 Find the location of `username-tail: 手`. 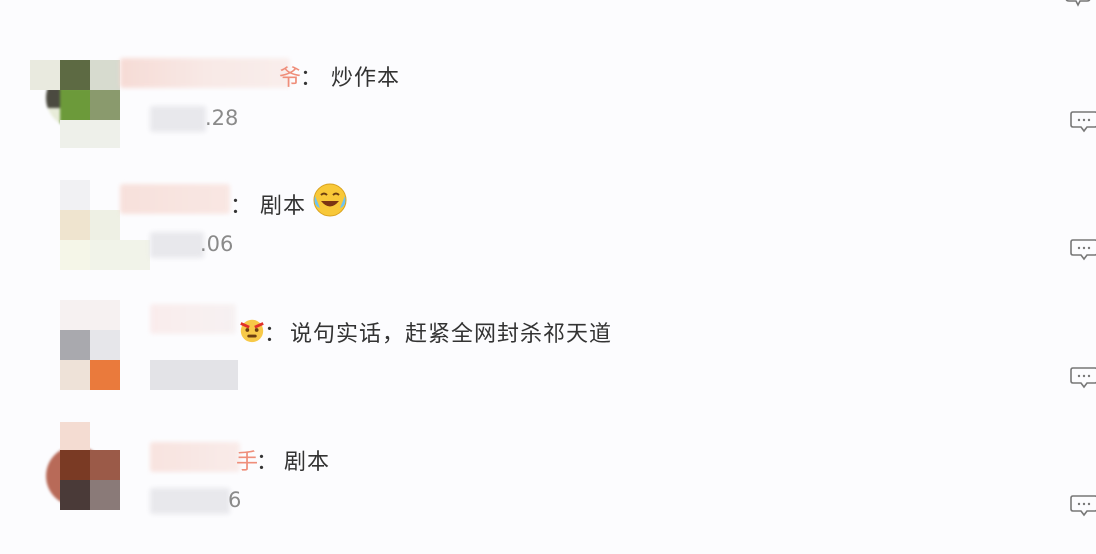

username-tail: 手 is located at coordinates (247, 462).